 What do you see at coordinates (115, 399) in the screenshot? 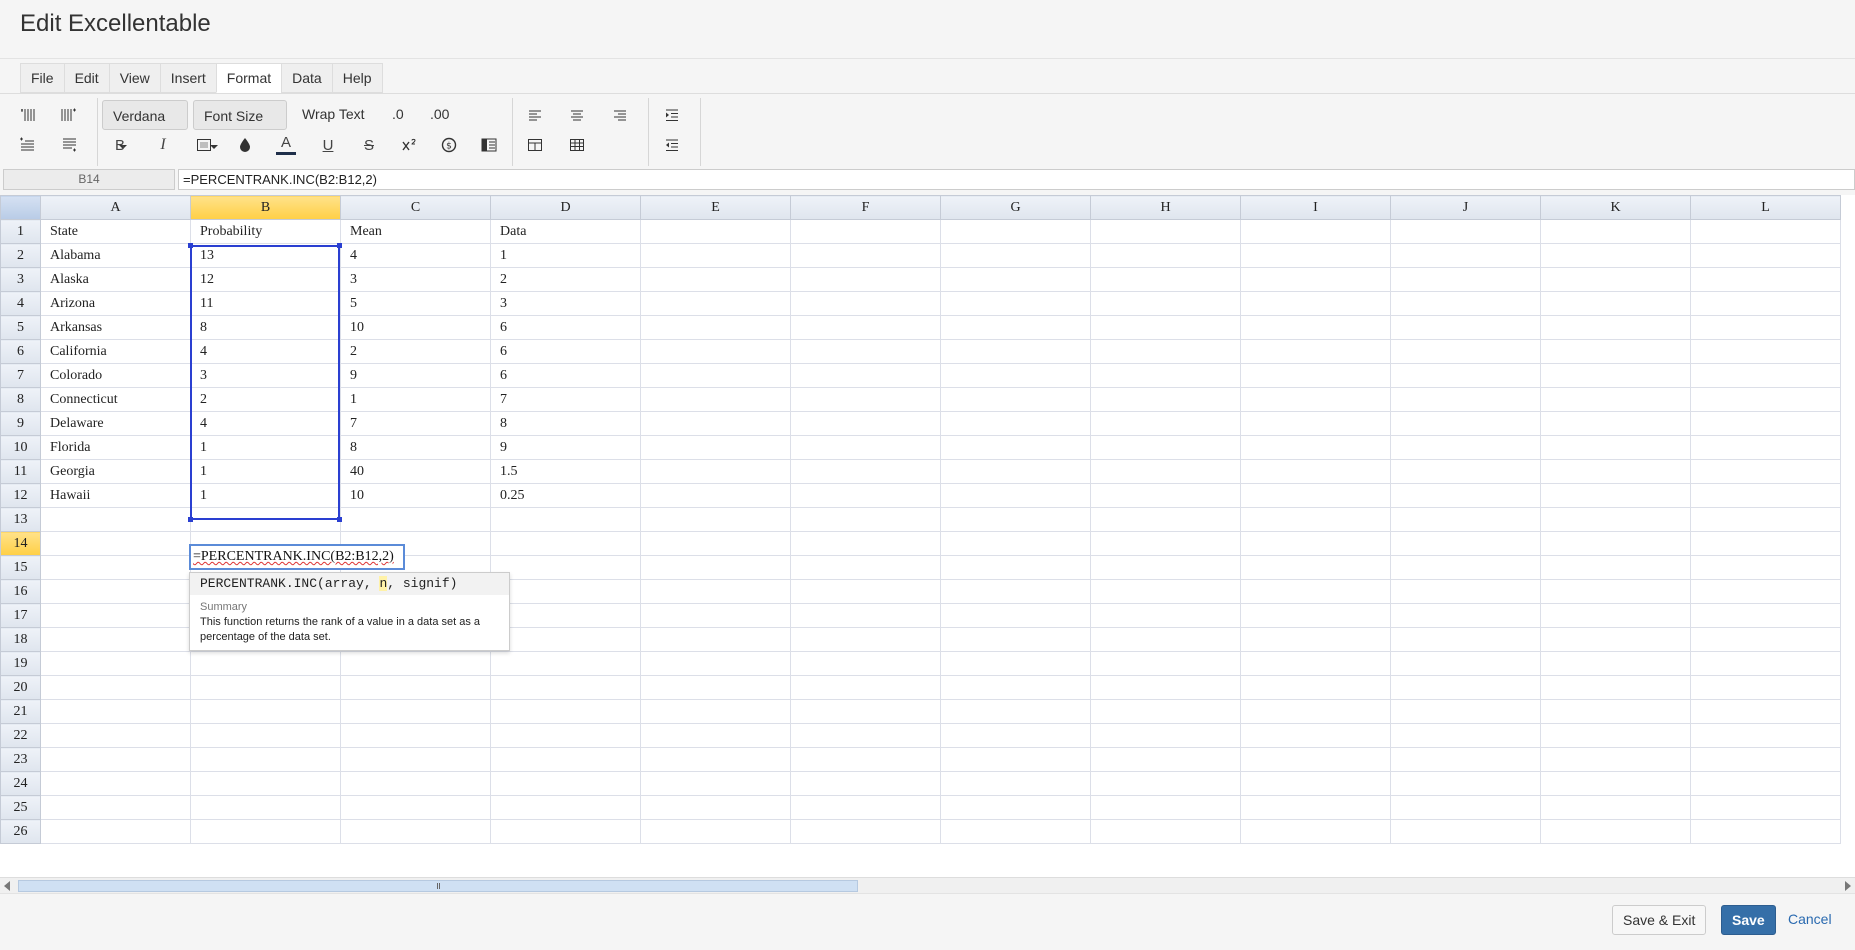
I see `cell-a8: Connecticut` at bounding box center [115, 399].